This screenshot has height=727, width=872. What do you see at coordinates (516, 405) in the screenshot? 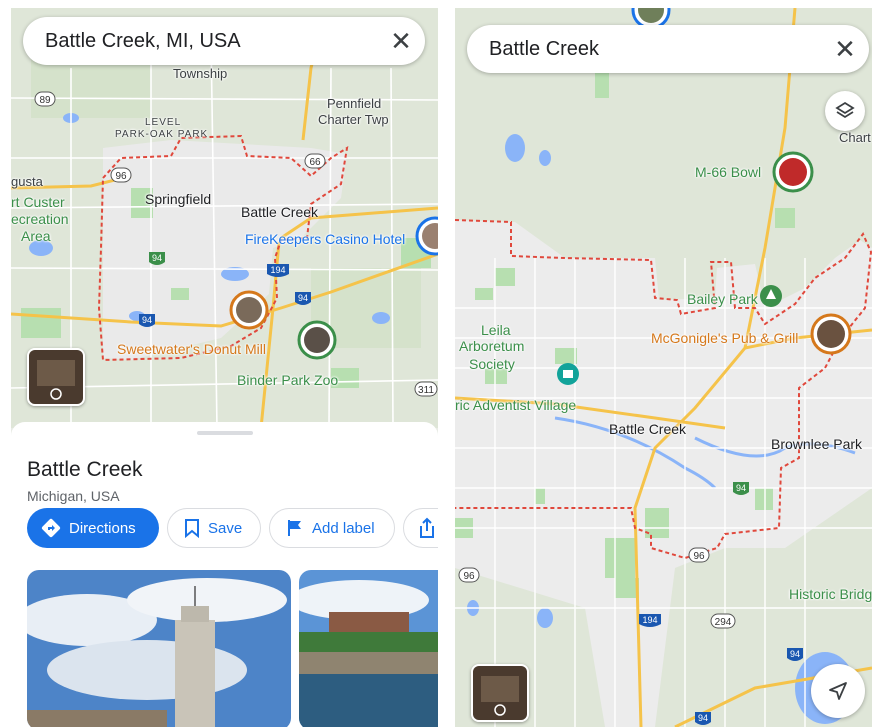
I see `map-label-adventist: ric Adventist Village` at bounding box center [516, 405].